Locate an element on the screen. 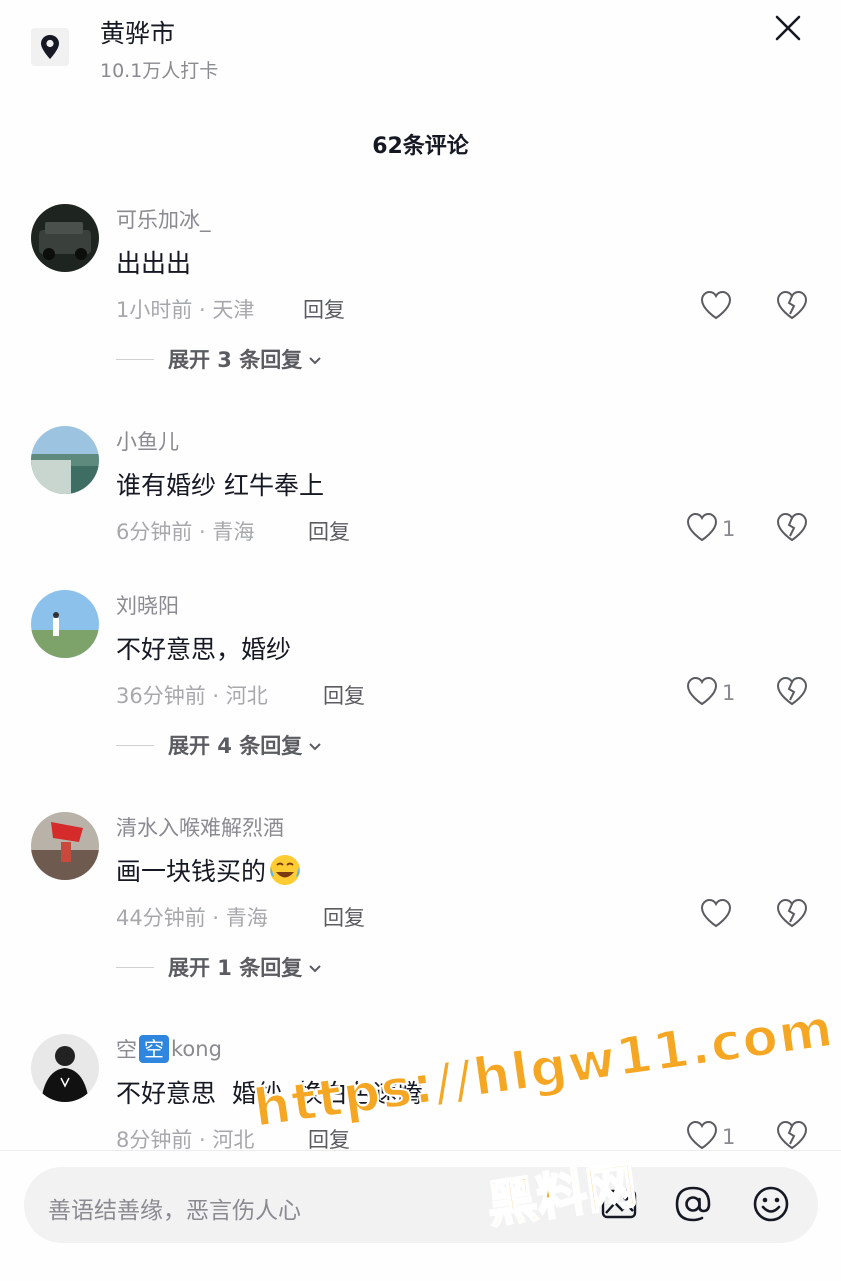  mention-icon is located at coordinates (693, 1204).